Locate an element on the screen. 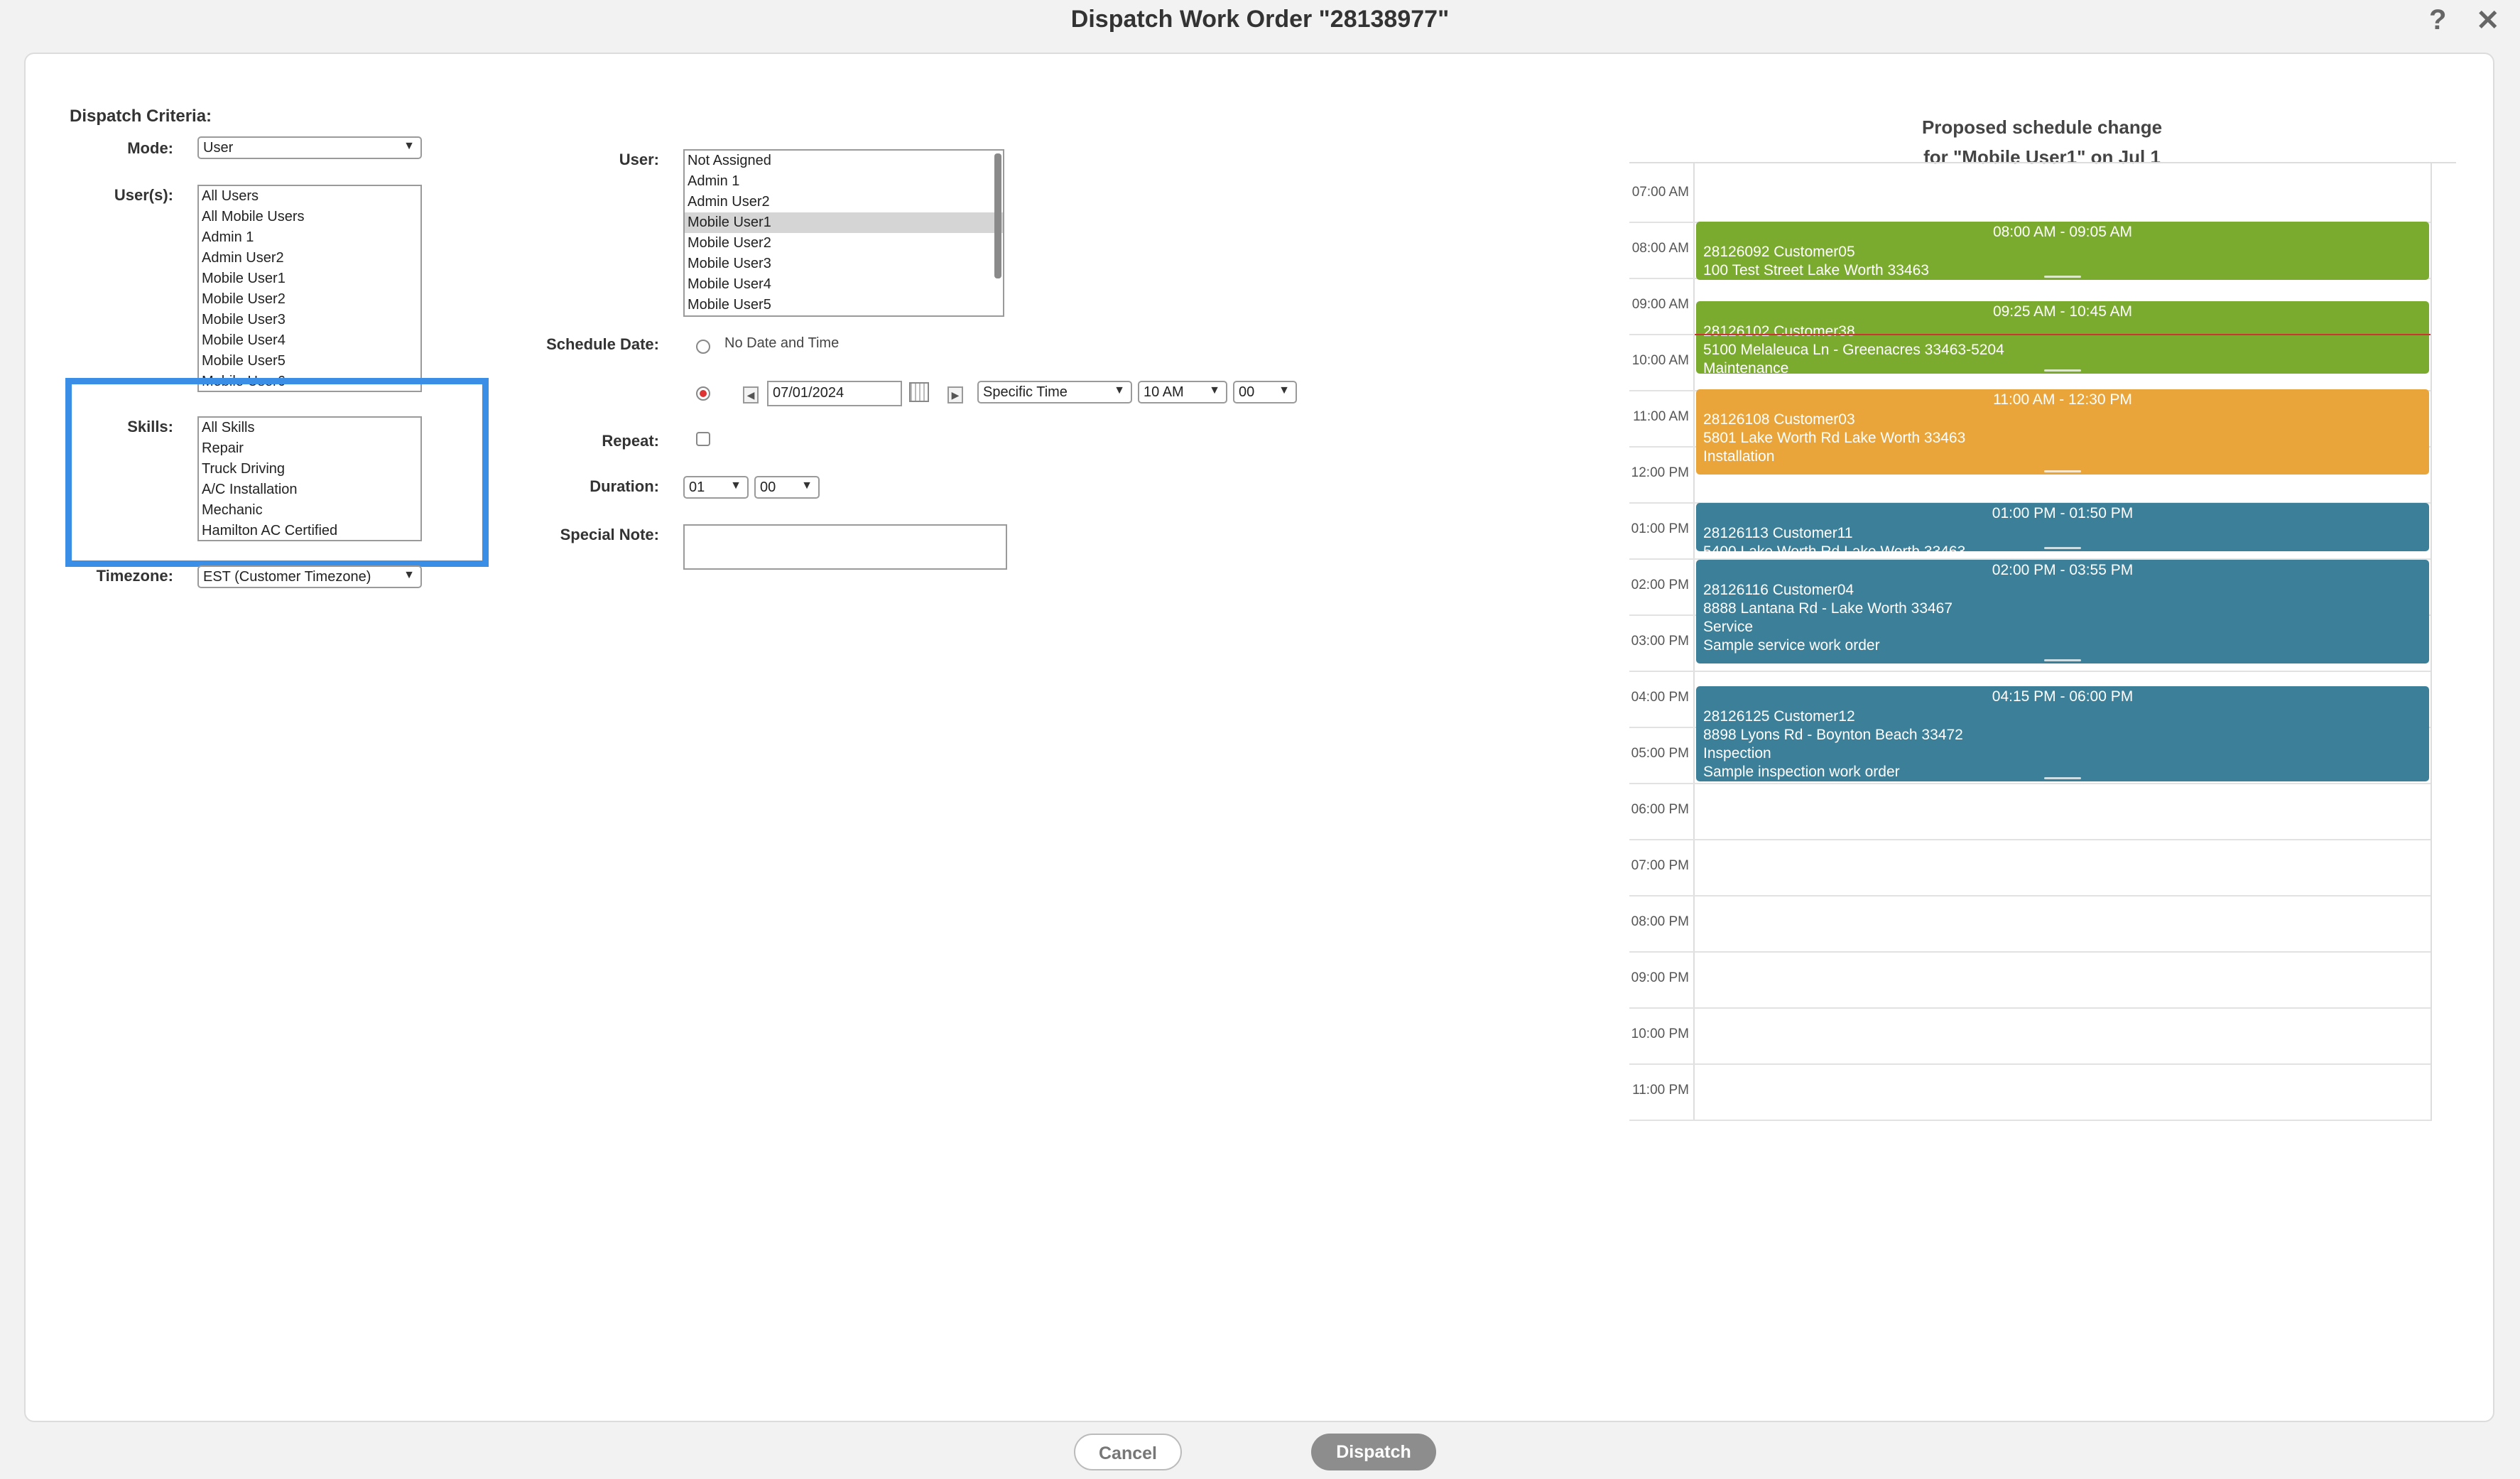 This screenshot has width=2520, height=1479. event-time: 02:00 PM - 03:55 PM is located at coordinates (2063, 570).